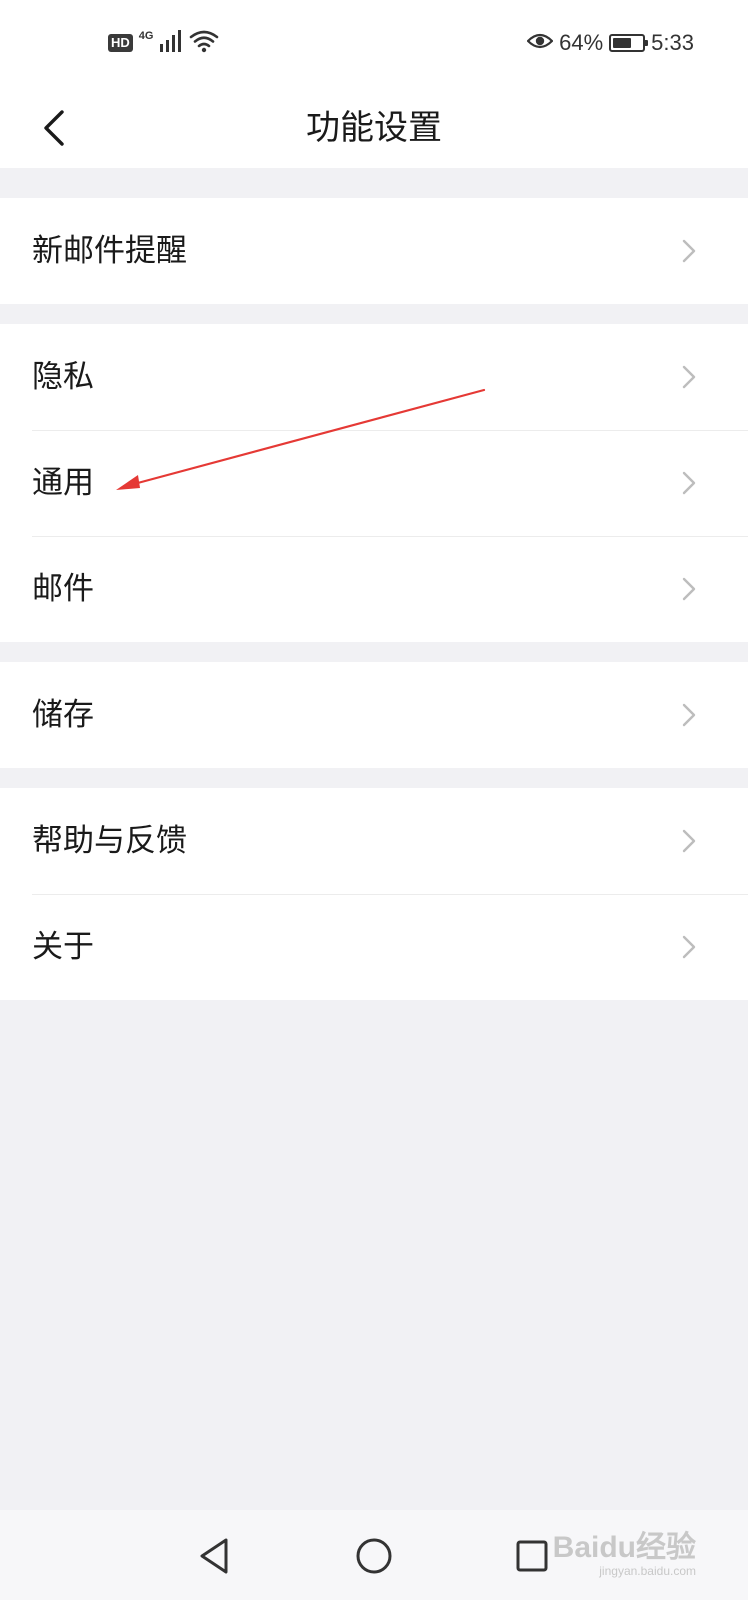 Image resolution: width=748 pixels, height=1600 pixels. I want to click on battery-icon, so click(629, 43).